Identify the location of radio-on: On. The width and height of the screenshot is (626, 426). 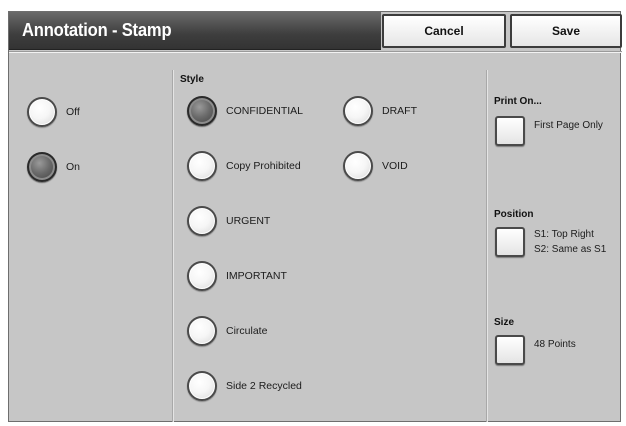
(53, 167).